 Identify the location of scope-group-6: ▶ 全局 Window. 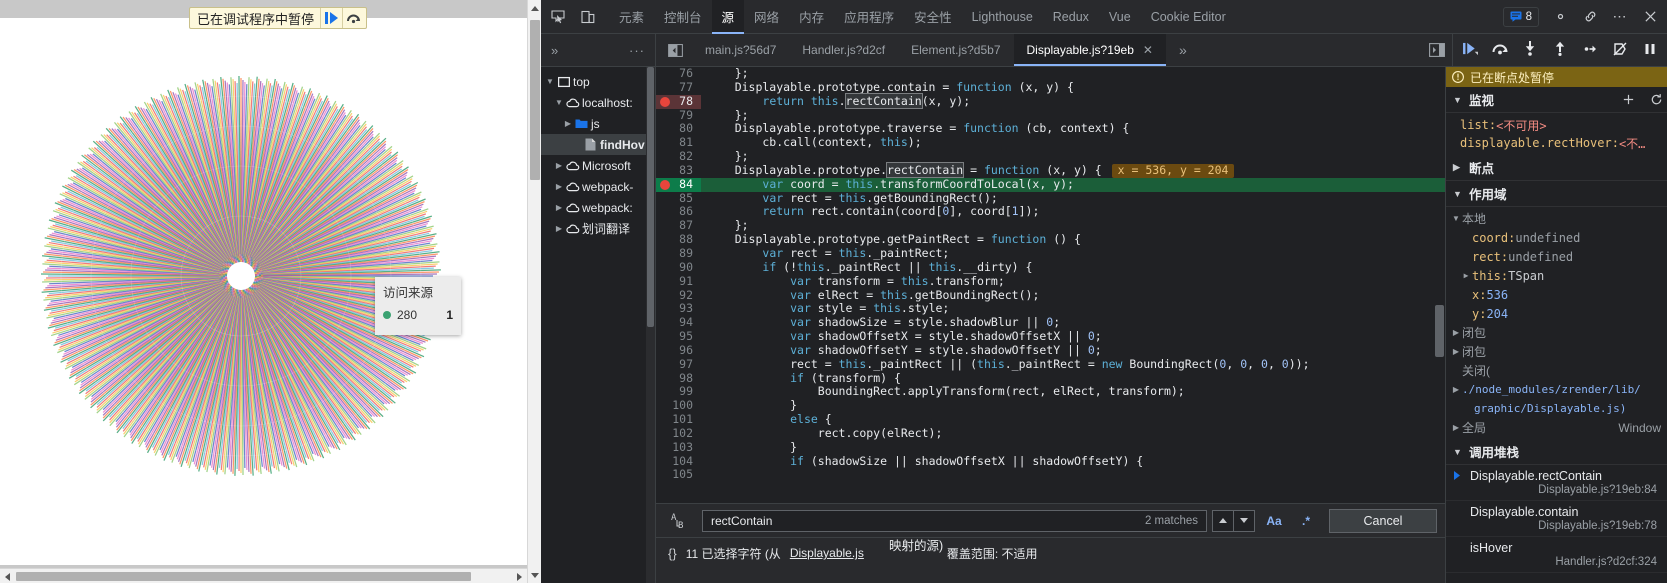
(1556, 427).